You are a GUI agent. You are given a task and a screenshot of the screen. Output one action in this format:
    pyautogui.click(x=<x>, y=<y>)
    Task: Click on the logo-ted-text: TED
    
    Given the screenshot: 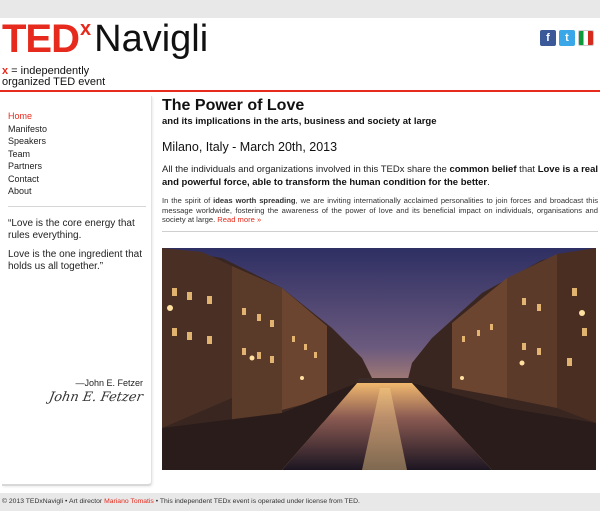 What is the action you would take?
    pyautogui.click(x=41, y=39)
    